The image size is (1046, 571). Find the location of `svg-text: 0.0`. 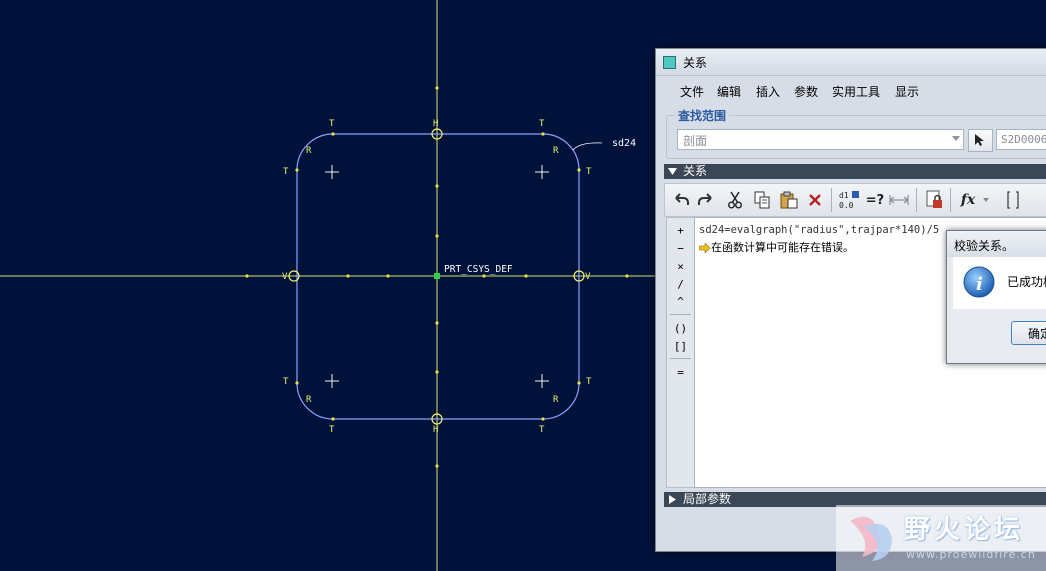

svg-text: 0.0 is located at coordinates (846, 205).